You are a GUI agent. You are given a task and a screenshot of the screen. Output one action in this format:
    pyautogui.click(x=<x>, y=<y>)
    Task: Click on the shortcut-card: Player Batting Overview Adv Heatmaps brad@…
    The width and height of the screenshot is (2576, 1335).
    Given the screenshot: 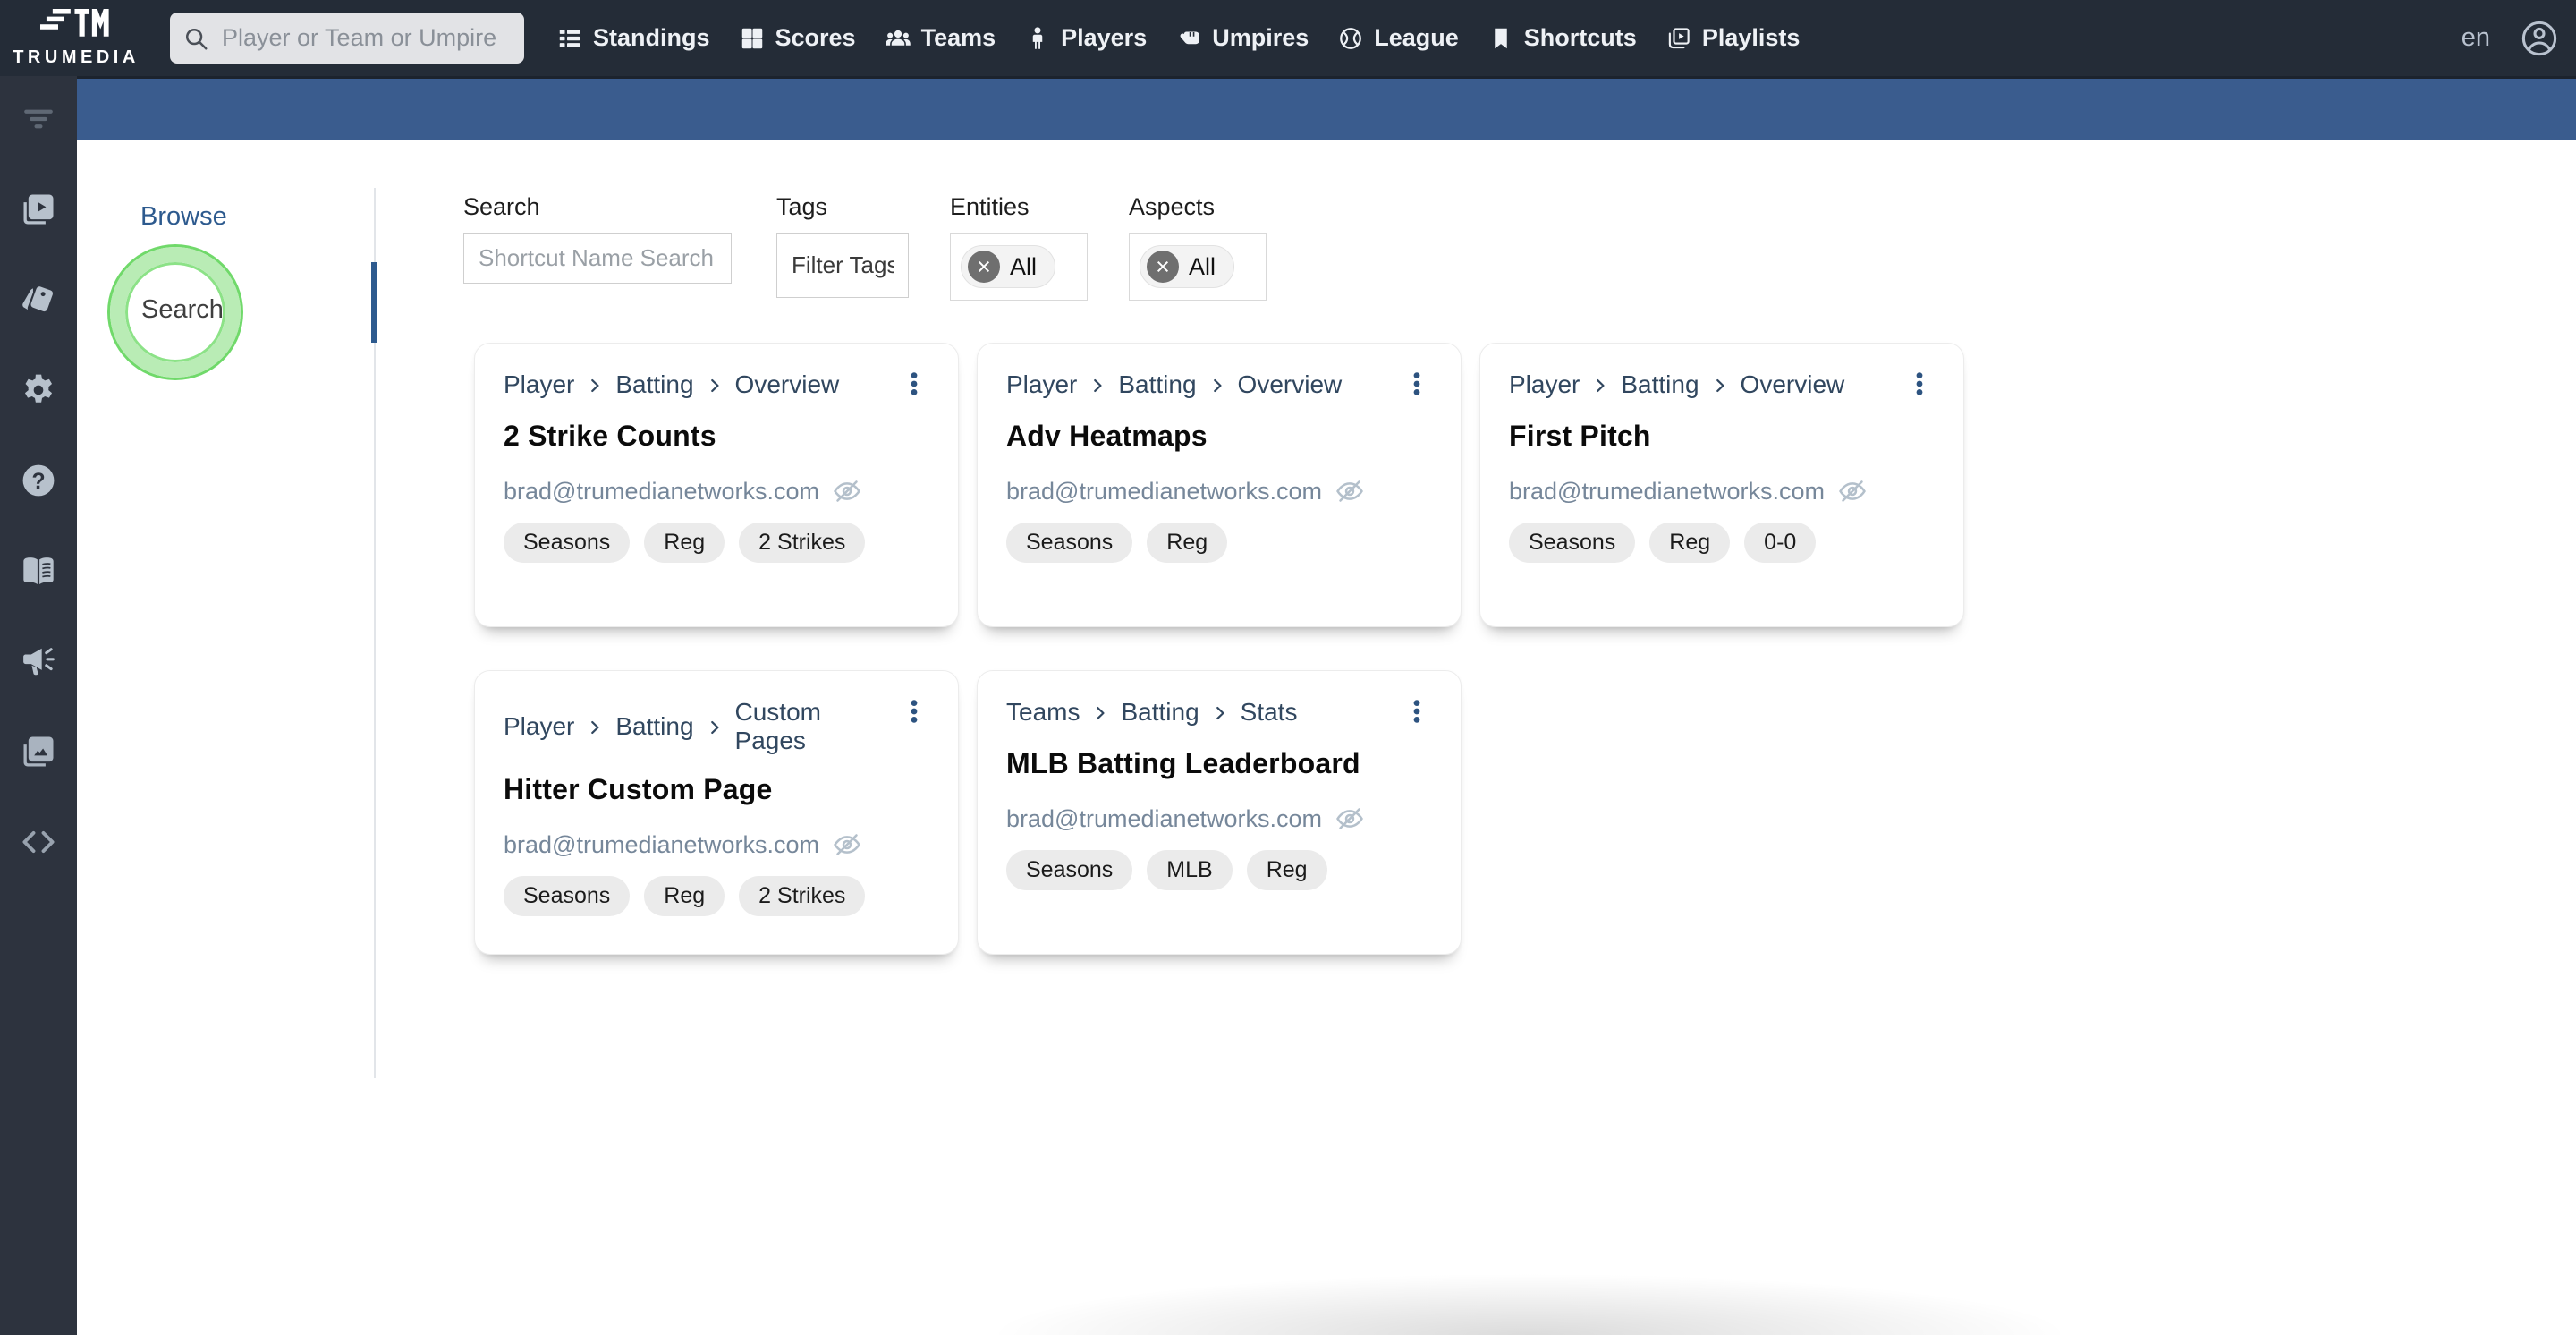 What is the action you would take?
    pyautogui.click(x=1219, y=485)
    